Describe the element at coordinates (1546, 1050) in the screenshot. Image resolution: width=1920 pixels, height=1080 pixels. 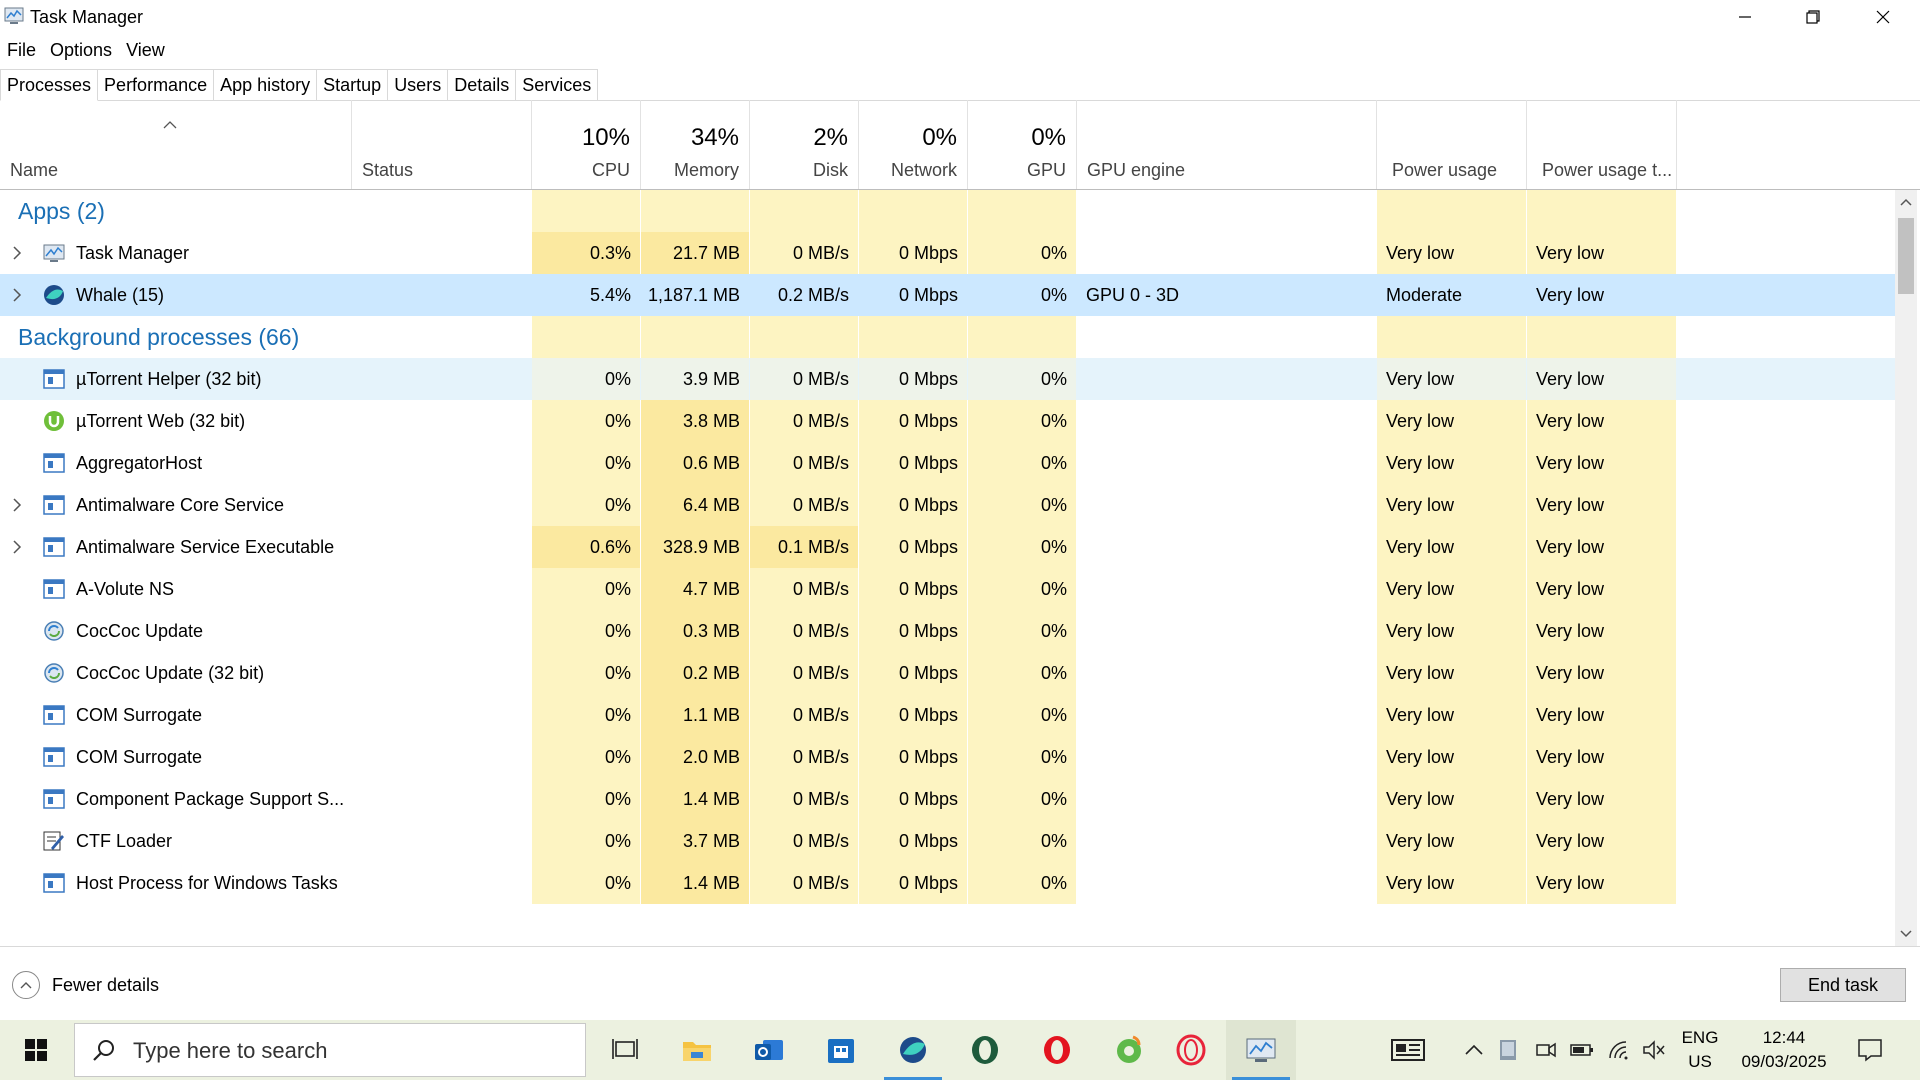
I see `meet-now-button` at that location.